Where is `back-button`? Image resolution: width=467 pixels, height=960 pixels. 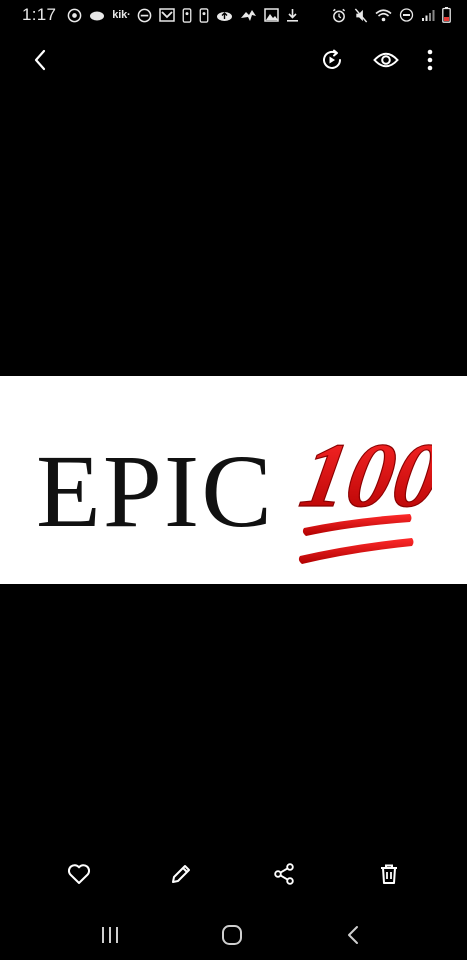
back-button is located at coordinates (40, 60).